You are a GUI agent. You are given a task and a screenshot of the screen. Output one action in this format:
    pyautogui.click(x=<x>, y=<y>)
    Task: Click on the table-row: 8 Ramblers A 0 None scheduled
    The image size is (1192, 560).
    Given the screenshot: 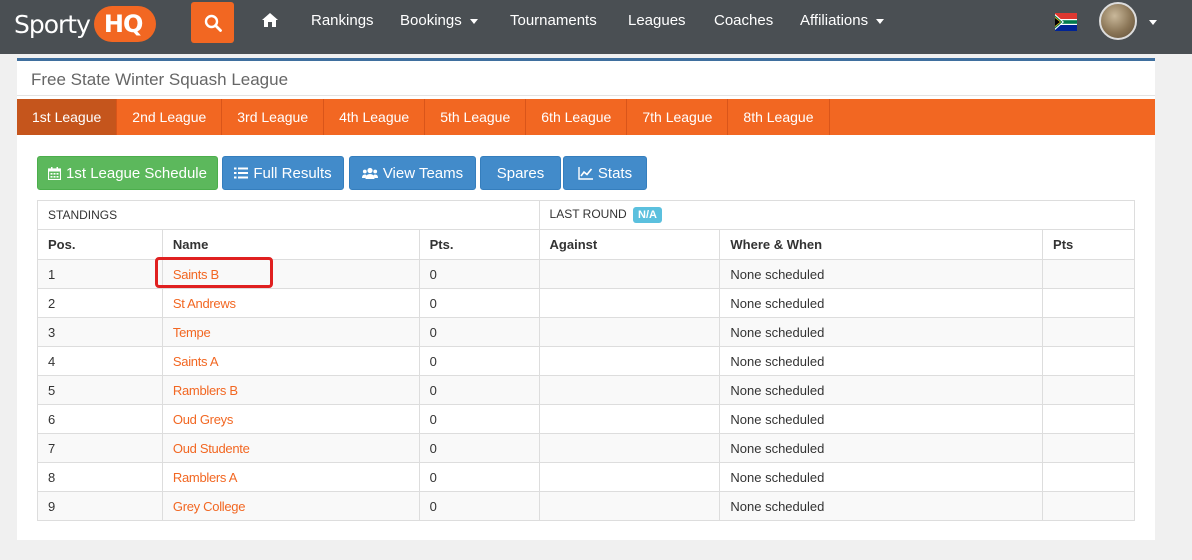 What is the action you would take?
    pyautogui.click(x=586, y=477)
    